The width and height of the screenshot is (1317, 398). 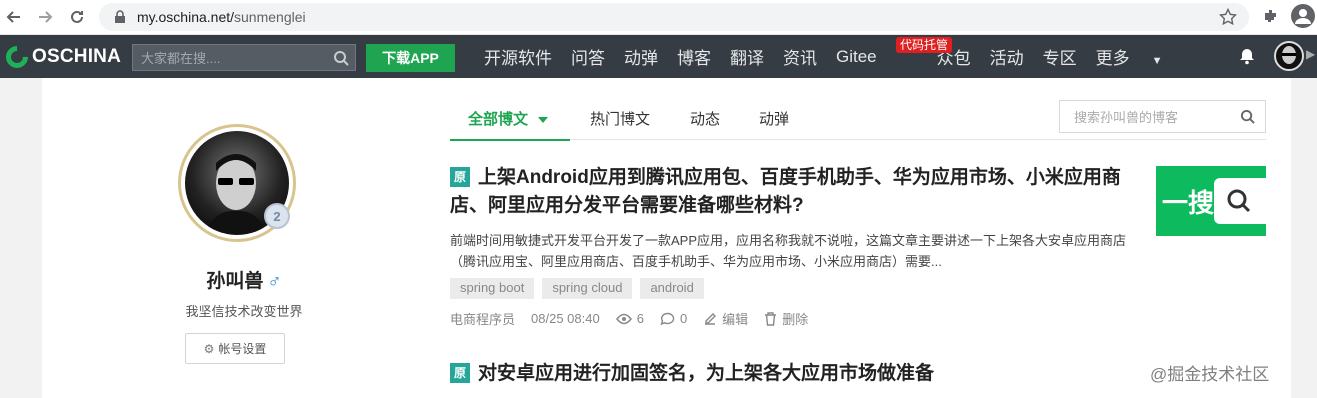 What do you see at coordinates (14, 17) in the screenshot?
I see `back-icon` at bounding box center [14, 17].